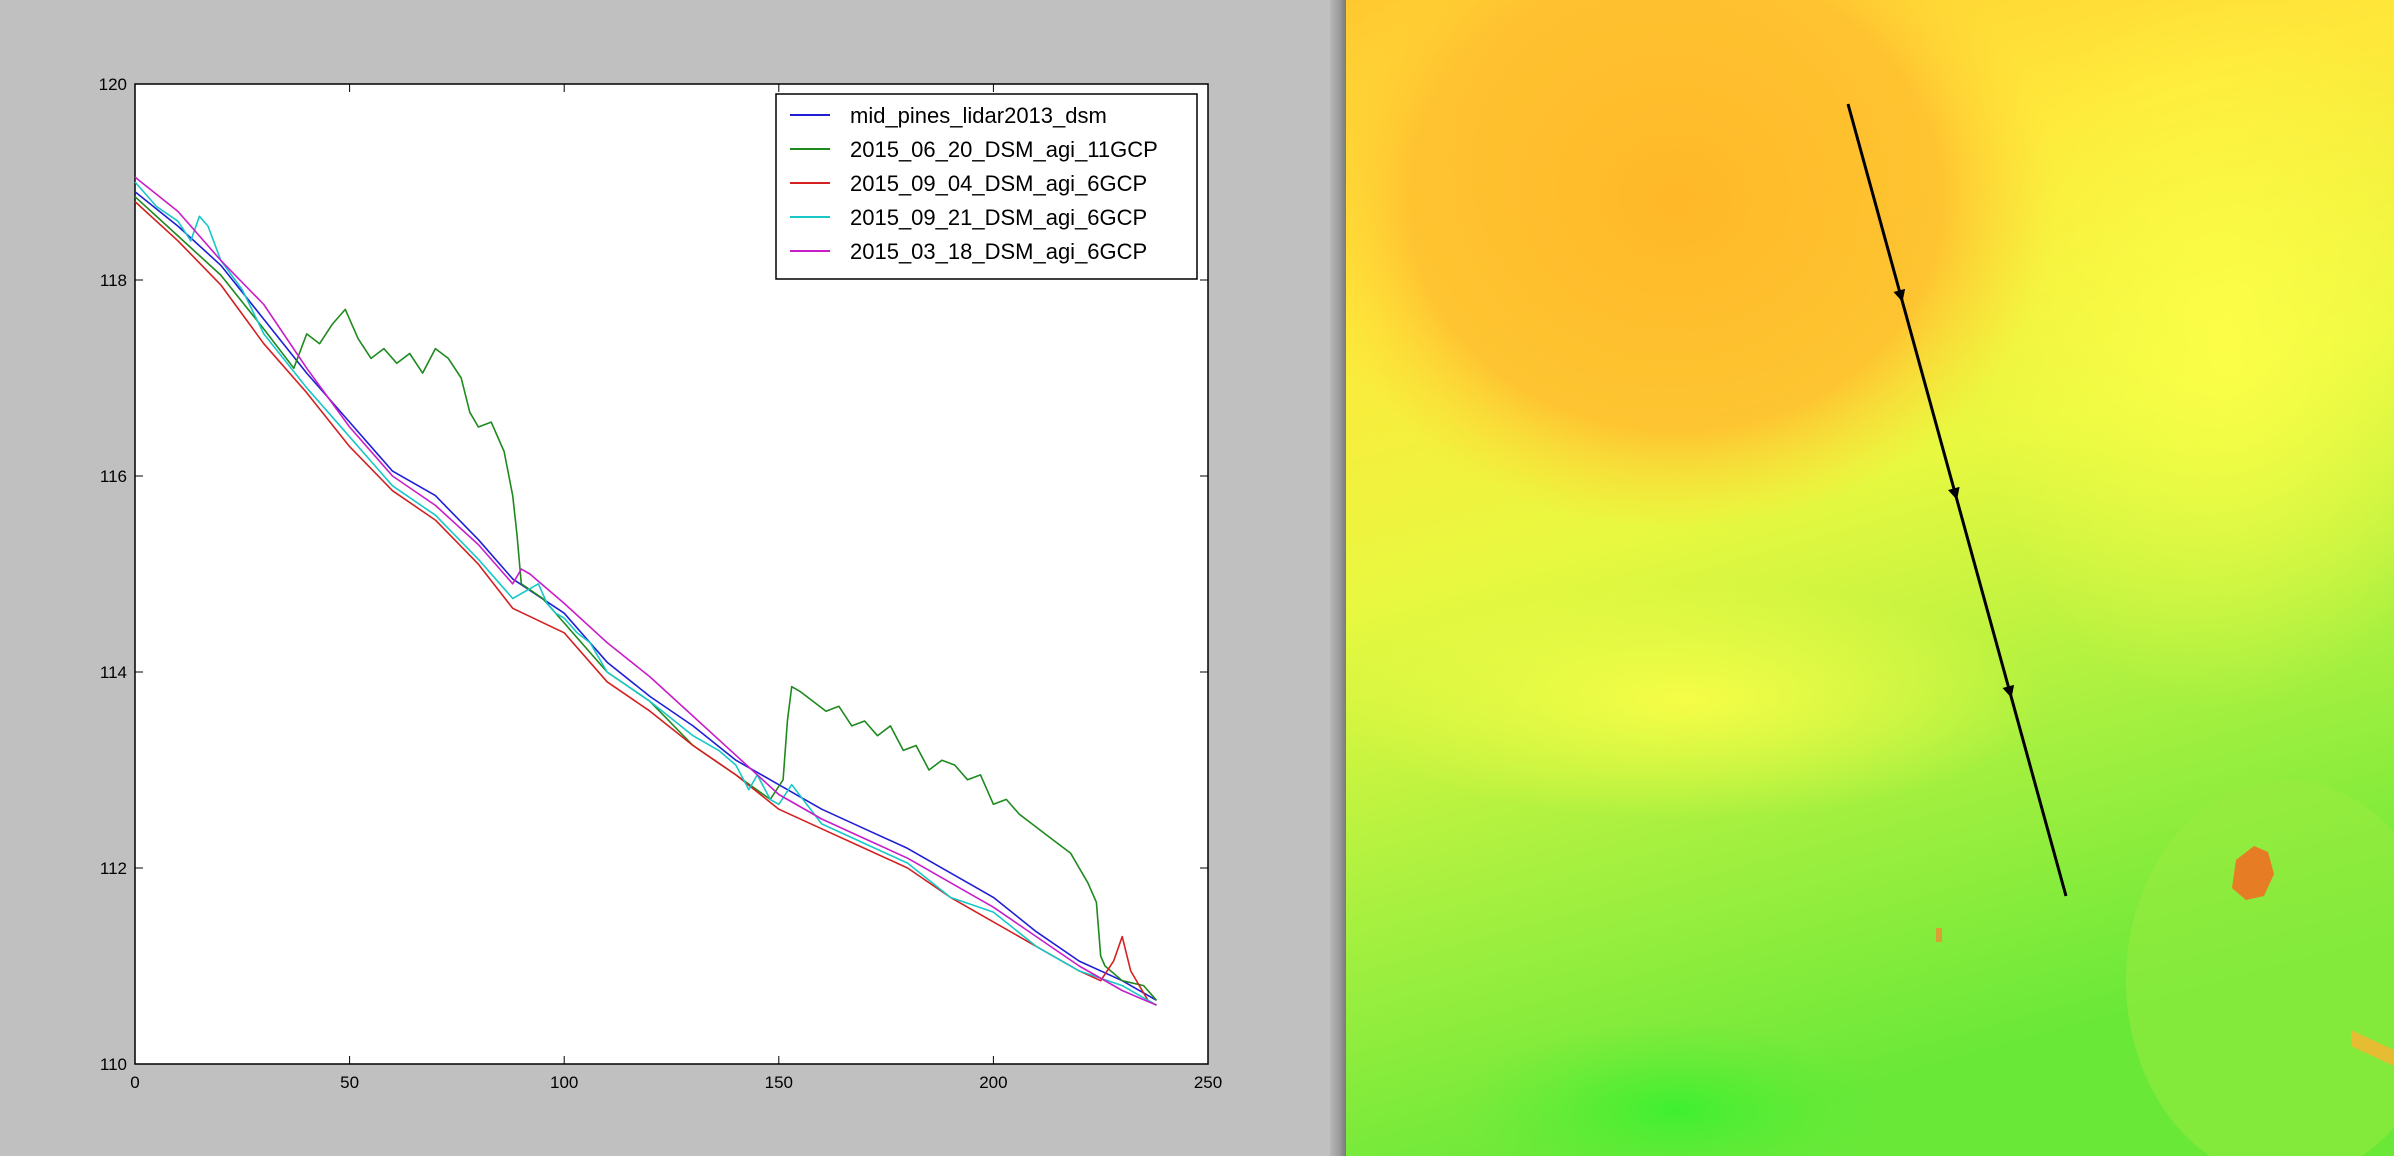  Describe the element at coordinates (993, 1082) in the screenshot. I see `x-tick-label: 200` at that location.